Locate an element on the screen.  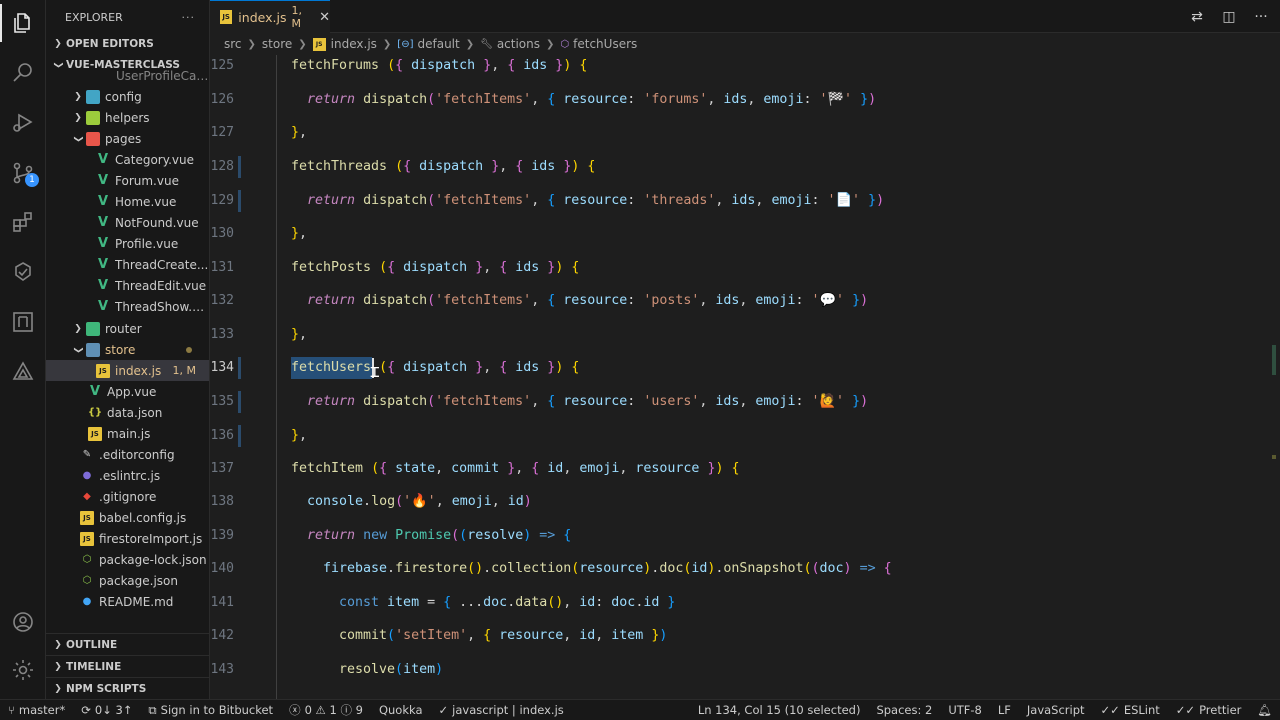
remote-explorer-icon is located at coordinates (23, 322).